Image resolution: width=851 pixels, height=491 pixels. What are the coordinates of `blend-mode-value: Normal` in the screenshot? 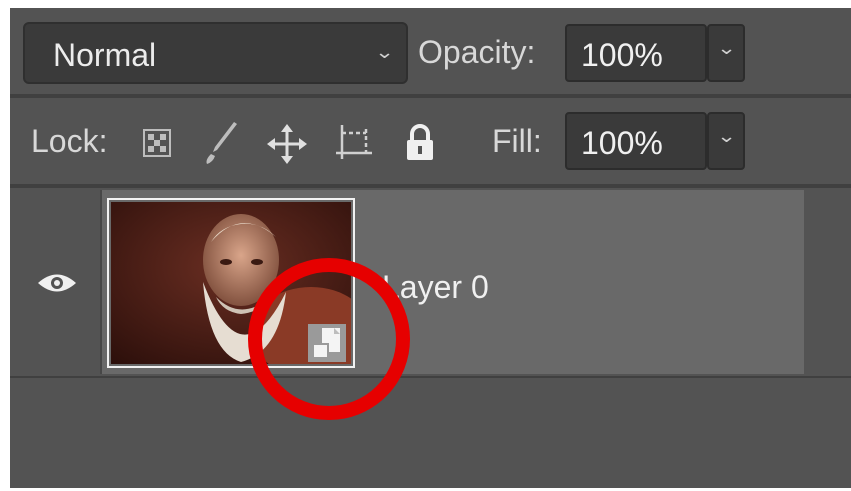 It's located at (105, 55).